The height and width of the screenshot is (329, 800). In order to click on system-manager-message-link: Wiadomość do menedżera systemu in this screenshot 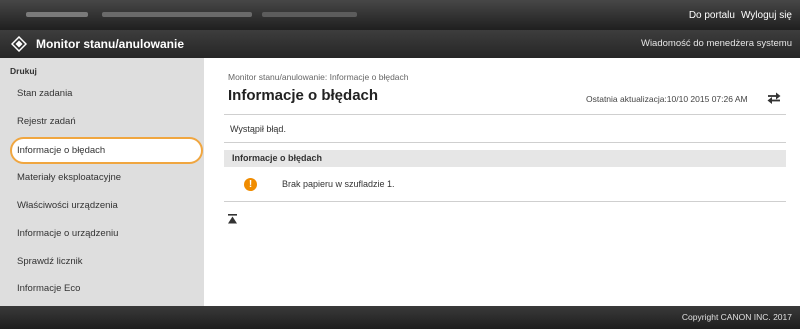, I will do `click(716, 44)`.